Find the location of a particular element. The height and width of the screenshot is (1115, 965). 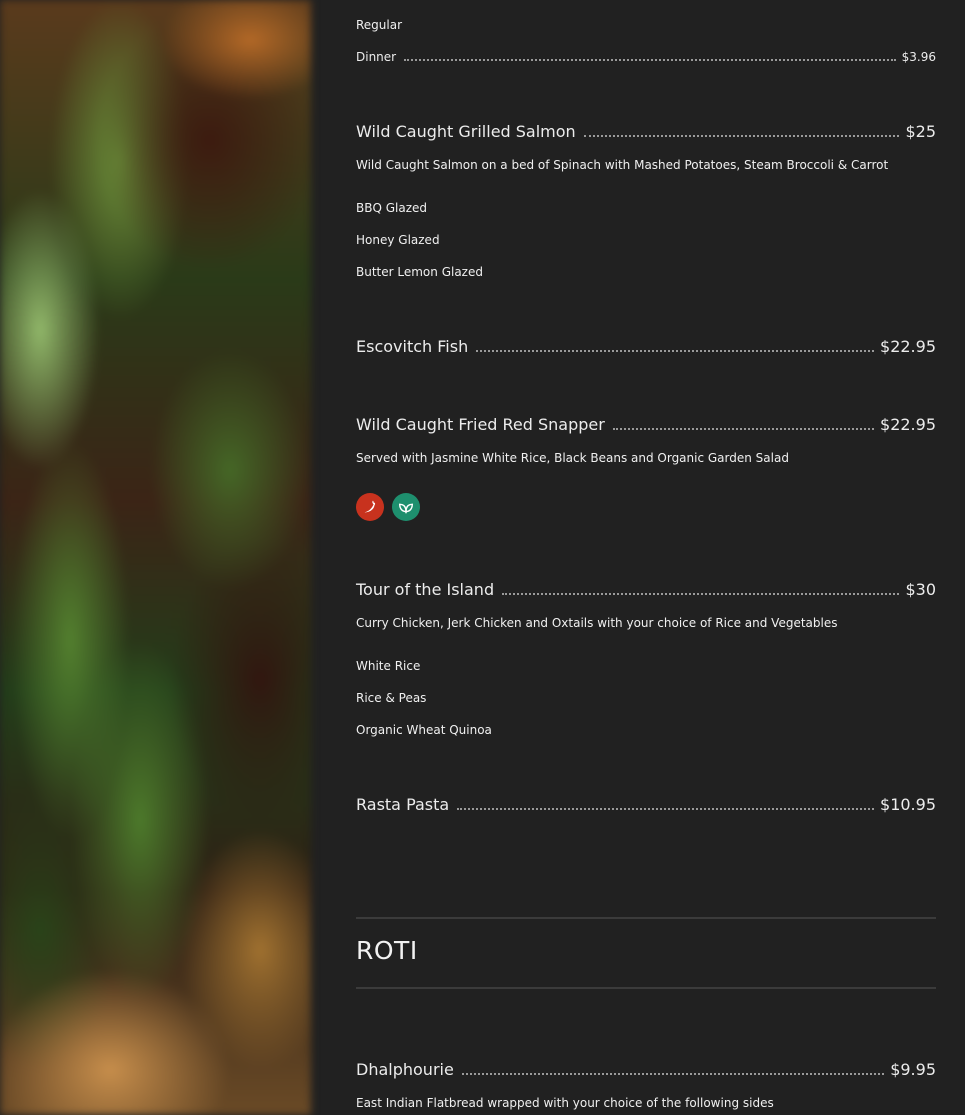

chili-pepper-icon is located at coordinates (370, 507).